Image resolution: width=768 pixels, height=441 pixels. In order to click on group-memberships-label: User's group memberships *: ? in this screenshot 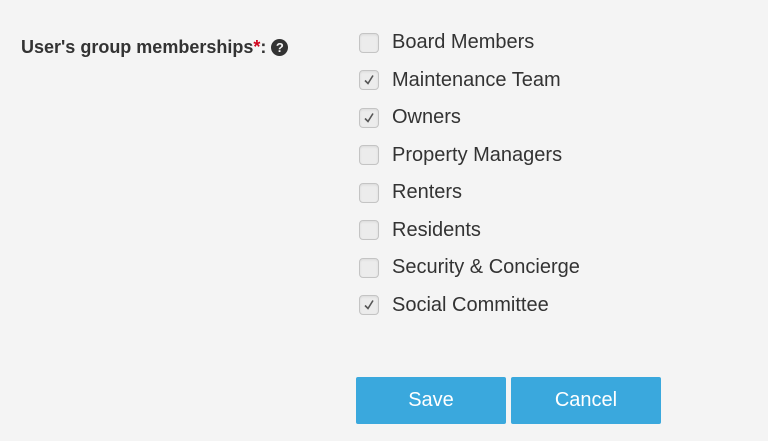, I will do `click(155, 47)`.